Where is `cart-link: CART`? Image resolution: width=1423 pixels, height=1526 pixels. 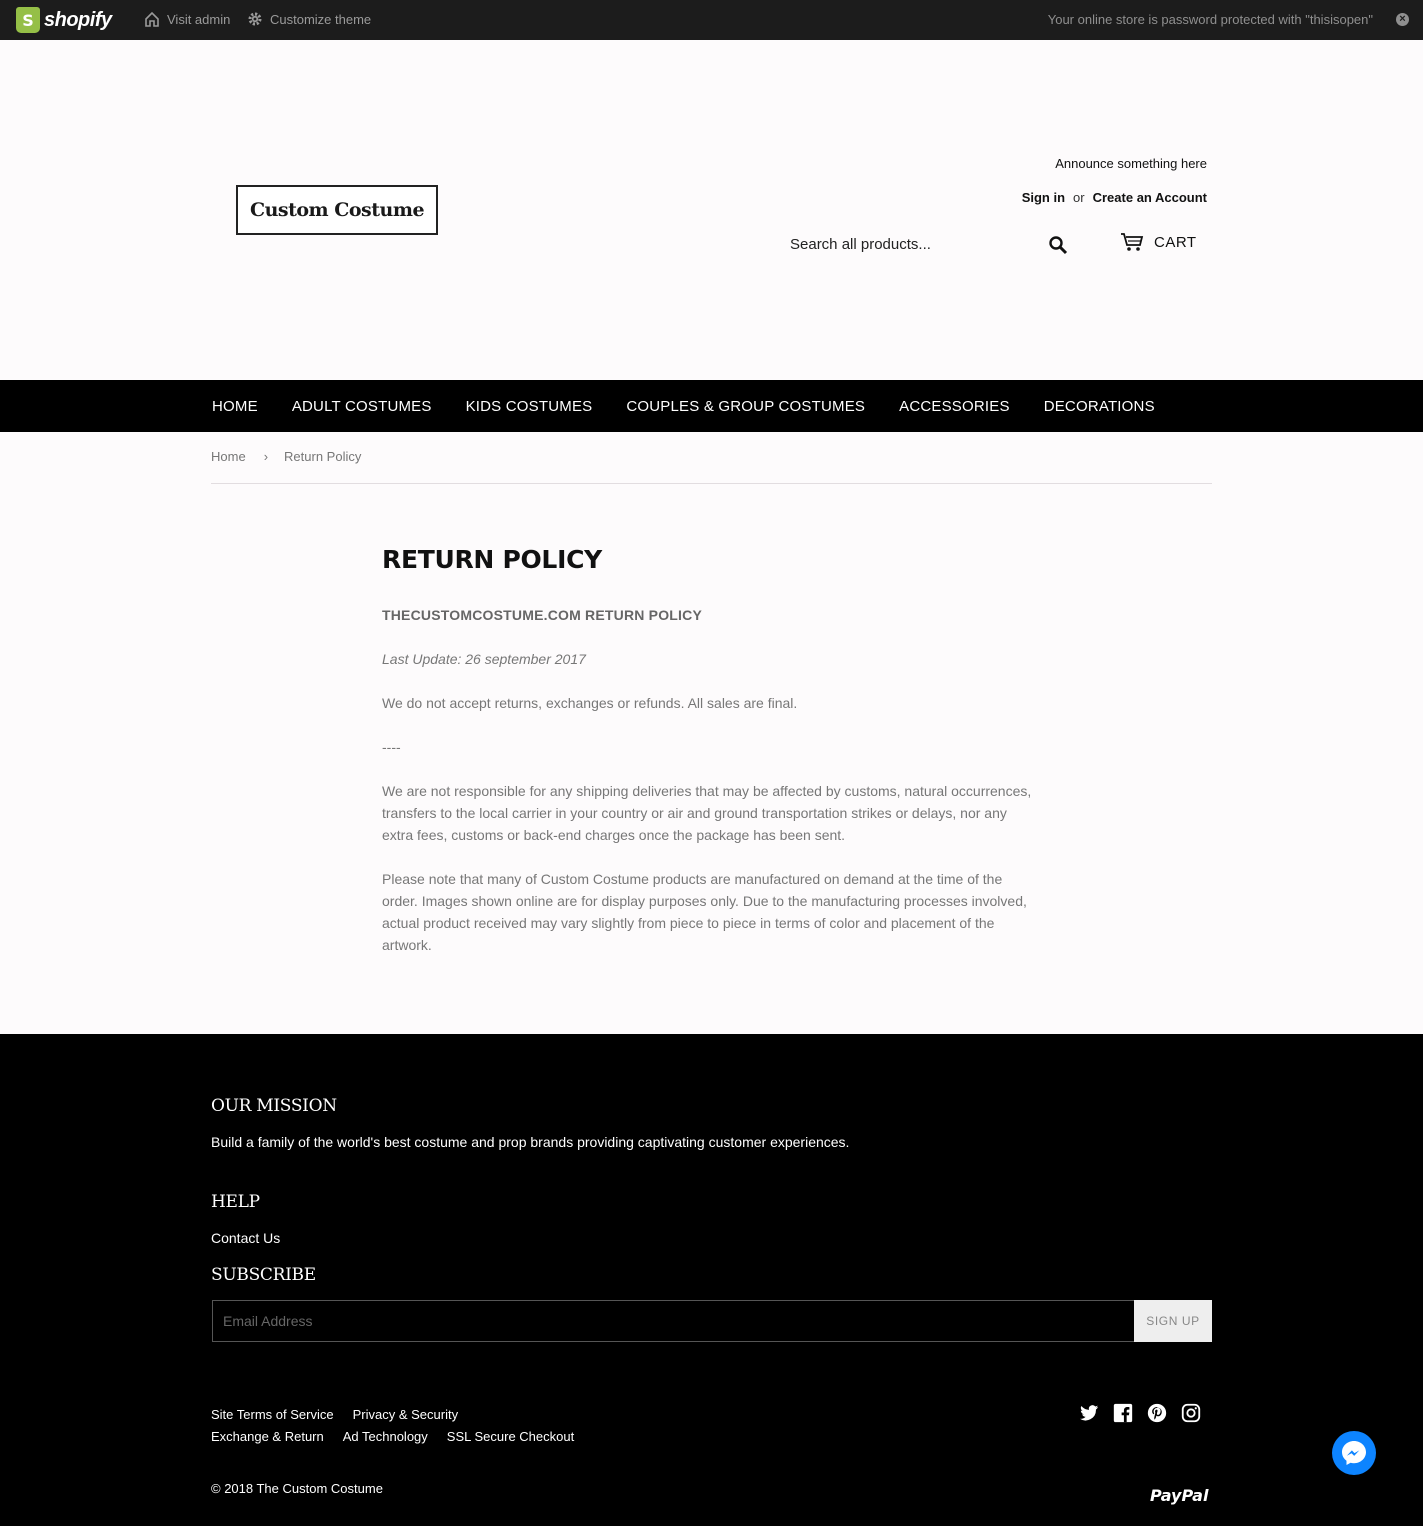 cart-link: CART is located at coordinates (1158, 242).